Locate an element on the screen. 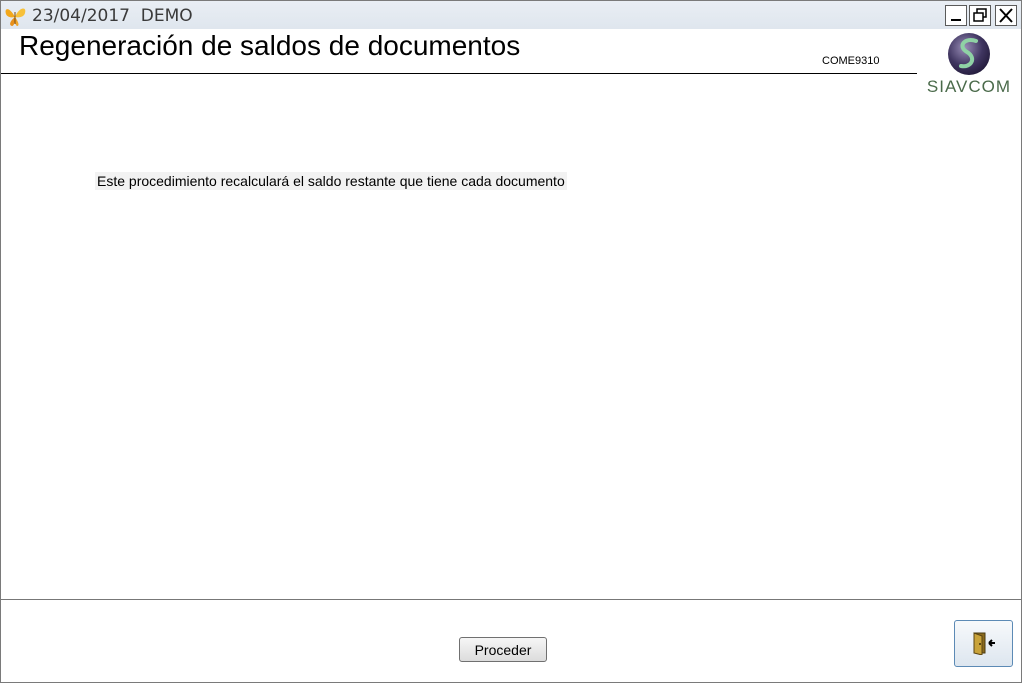 The width and height of the screenshot is (1034, 687). siavcom-logo: SIAVCOM is located at coordinates (969, 67).